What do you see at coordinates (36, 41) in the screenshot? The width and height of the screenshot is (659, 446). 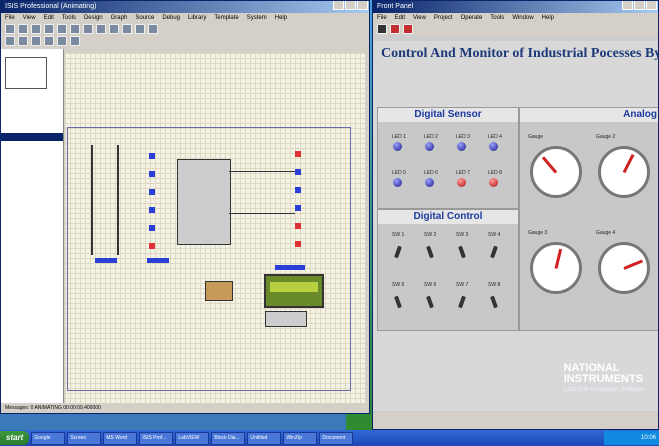 I see `label-icon` at bounding box center [36, 41].